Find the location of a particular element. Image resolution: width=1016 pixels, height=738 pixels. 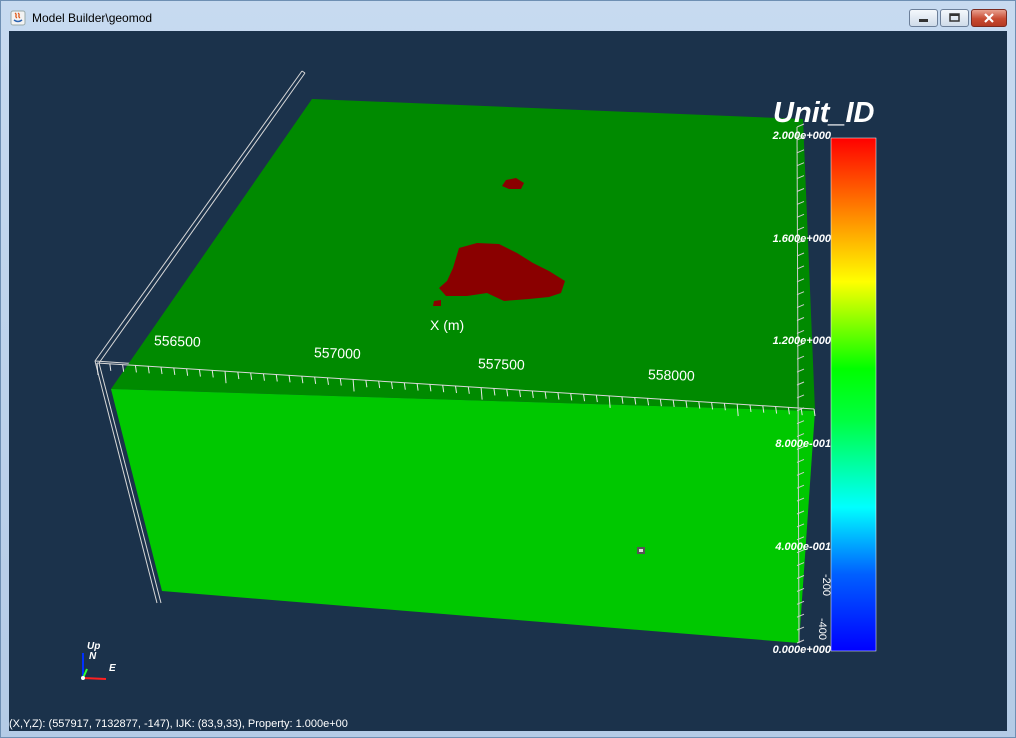

colorbar-label: 2.000e+000 is located at coordinates (801, 136).